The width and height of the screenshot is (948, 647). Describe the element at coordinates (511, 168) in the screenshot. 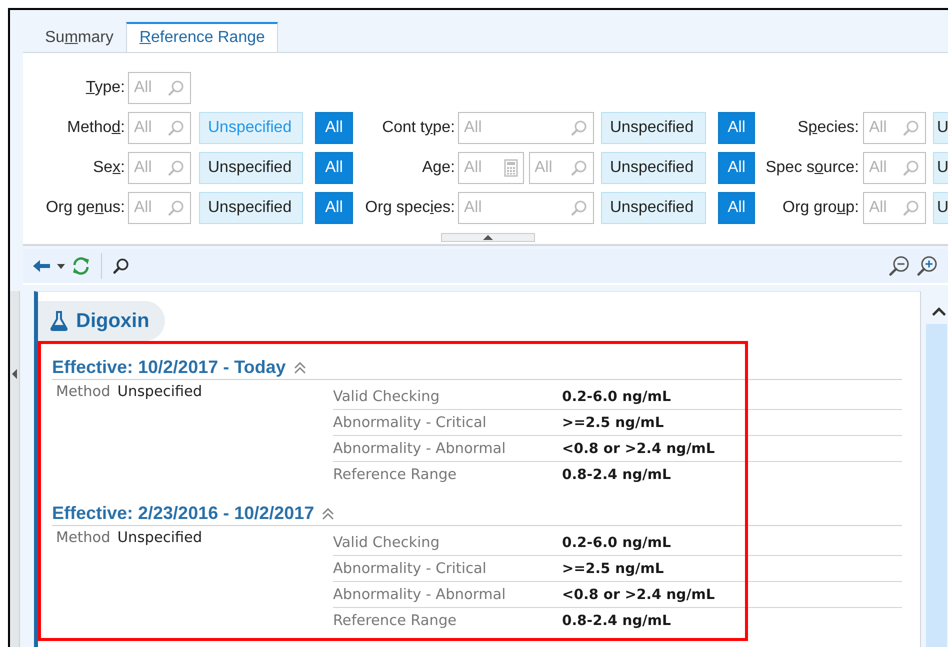

I see `calculator-icon` at that location.